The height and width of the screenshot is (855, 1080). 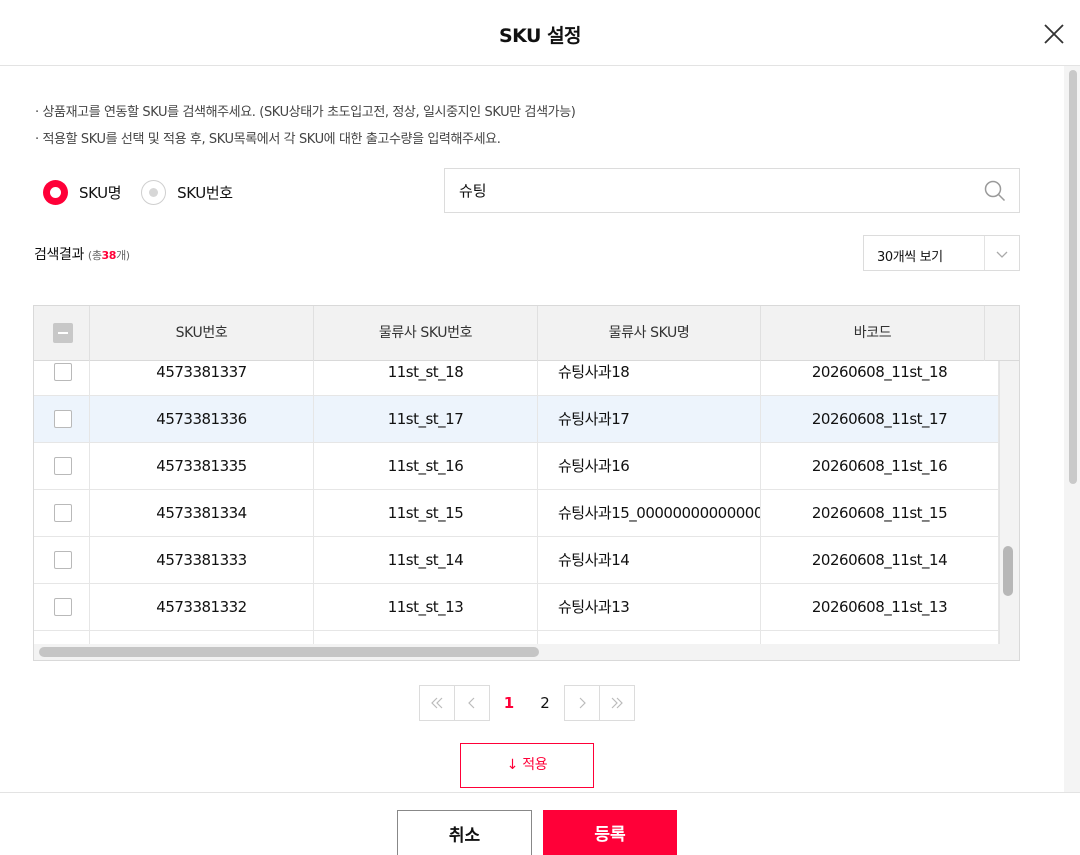 I want to click on table-vertical-scrollbar, so click(x=1009, y=502).